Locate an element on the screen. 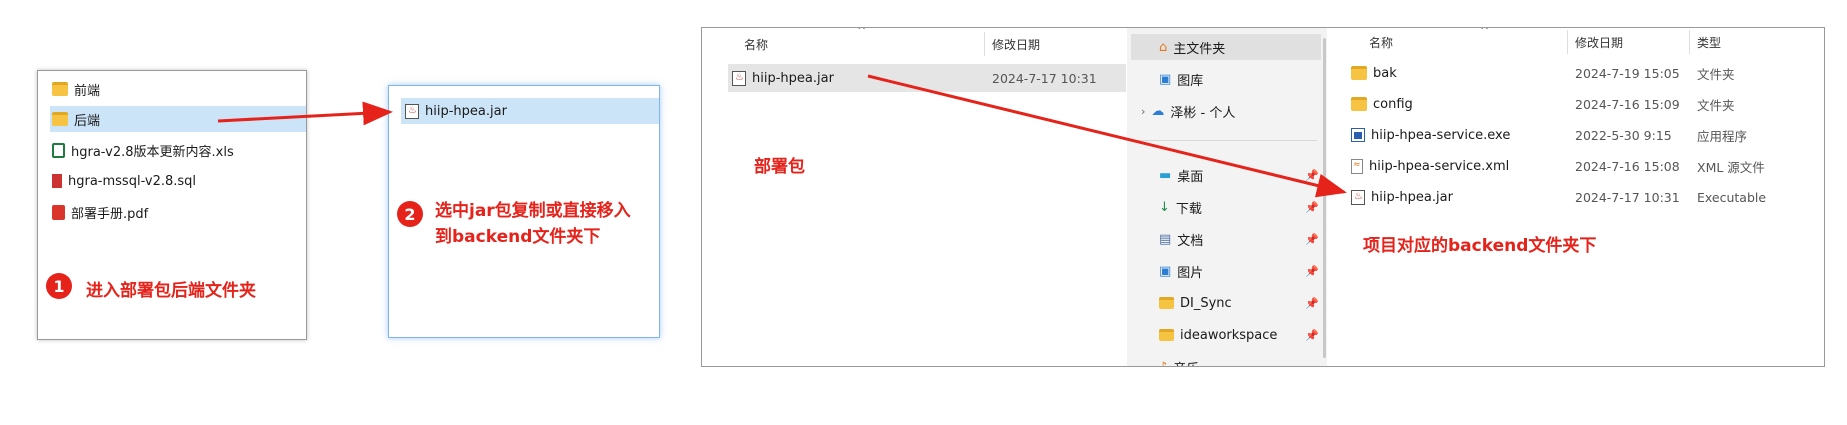 The width and height of the screenshot is (1847, 425). step1-annotation: 进入部署包后端文件夹 is located at coordinates (171, 291).